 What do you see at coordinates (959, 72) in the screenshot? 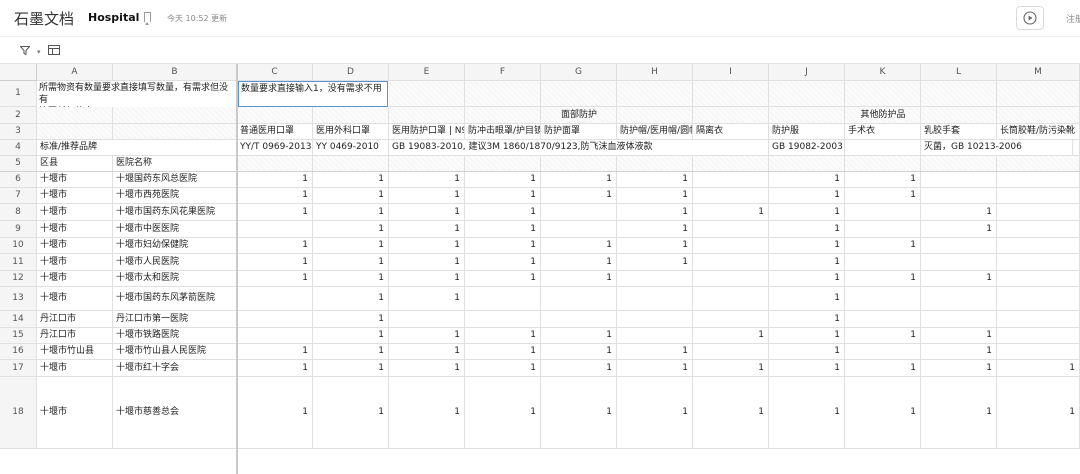
I see `column-header-l: L` at bounding box center [959, 72].